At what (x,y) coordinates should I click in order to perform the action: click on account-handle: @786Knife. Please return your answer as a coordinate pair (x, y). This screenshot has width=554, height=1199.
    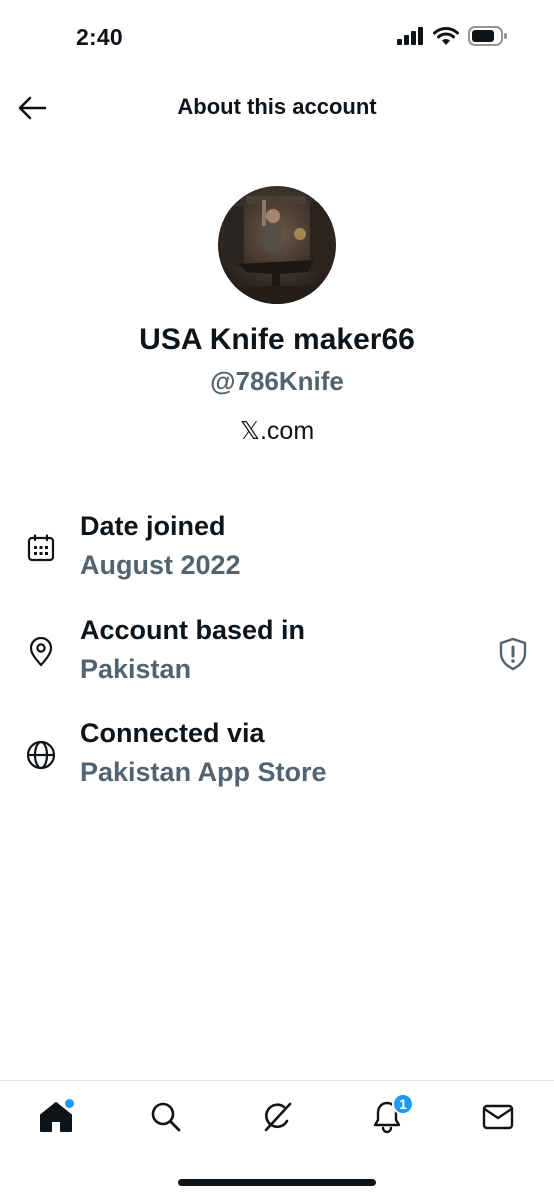
    Looking at the image, I should click on (277, 381).